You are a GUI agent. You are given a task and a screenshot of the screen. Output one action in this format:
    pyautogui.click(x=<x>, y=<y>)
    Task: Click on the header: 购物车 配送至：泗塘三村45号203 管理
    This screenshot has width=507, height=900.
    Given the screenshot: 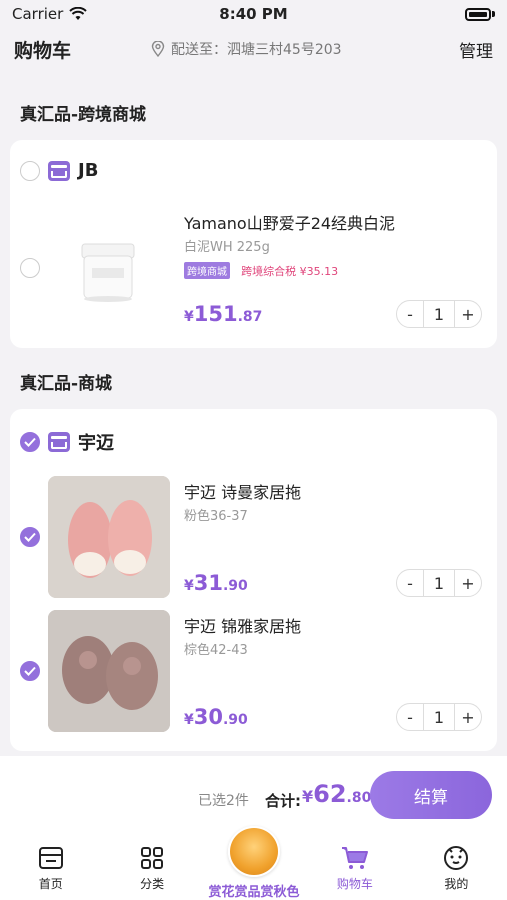 What is the action you would take?
    pyautogui.click(x=253, y=49)
    